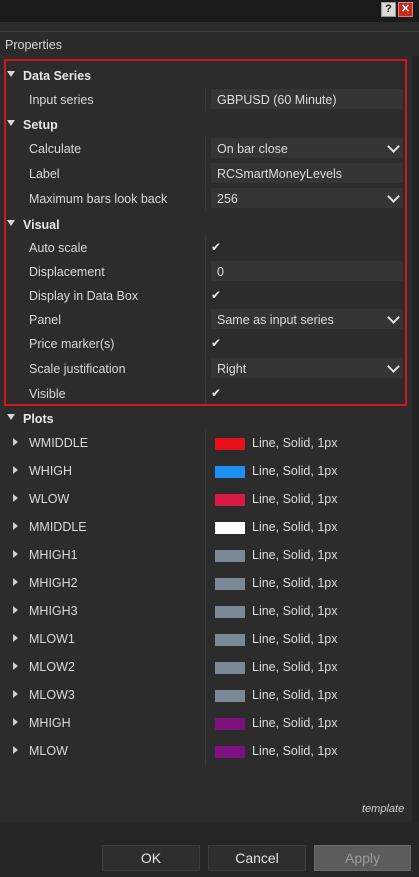 This screenshot has height=877, width=419. I want to click on input-series-field: GBPUSD (60 Minute), so click(307, 99).